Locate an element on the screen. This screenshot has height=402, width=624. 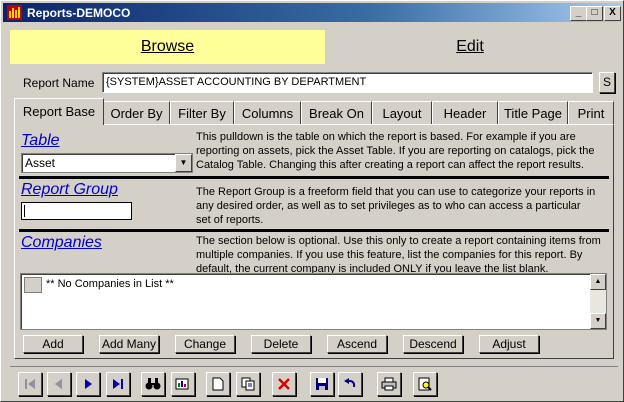
preview-icon is located at coordinates (425, 384).